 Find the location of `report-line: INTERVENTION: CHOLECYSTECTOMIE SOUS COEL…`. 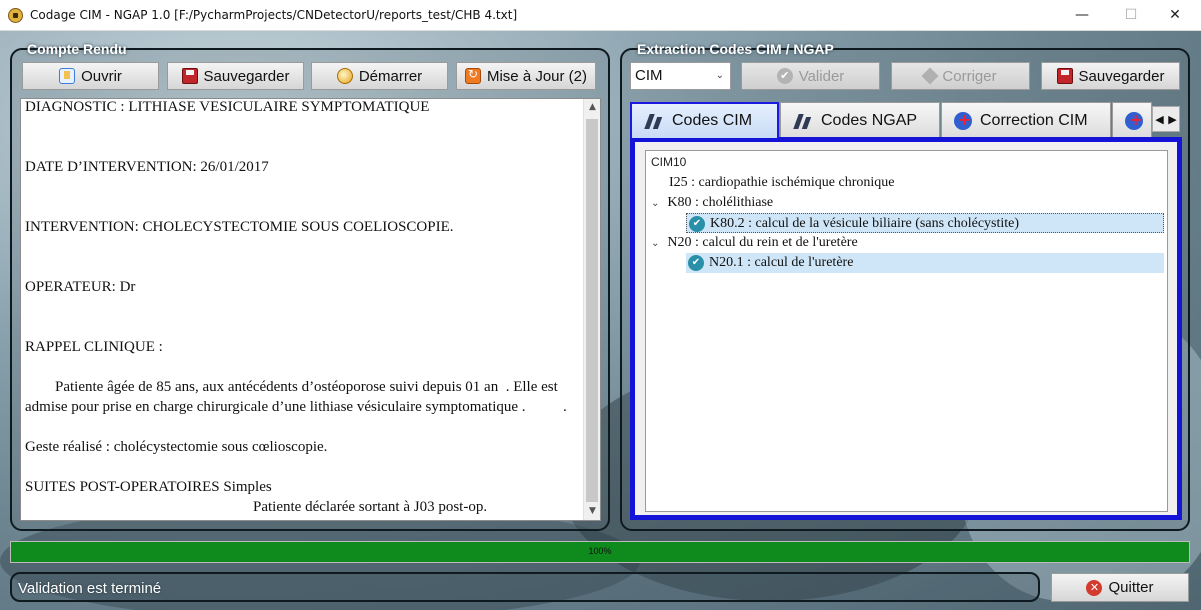

report-line: INTERVENTION: CHOLECYSTECTOMIE SOUS COEL… is located at coordinates (239, 227).